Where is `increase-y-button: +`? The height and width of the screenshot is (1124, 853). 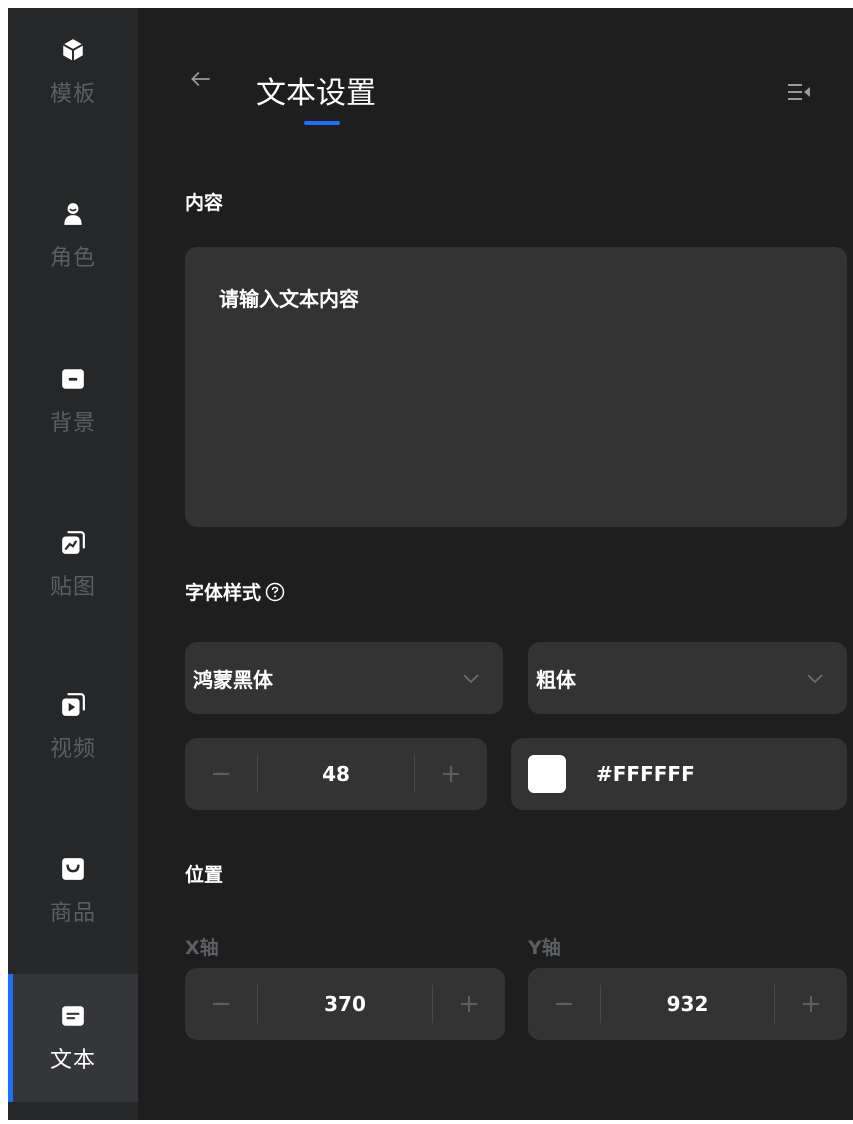
increase-y-button: + is located at coordinates (811, 1004).